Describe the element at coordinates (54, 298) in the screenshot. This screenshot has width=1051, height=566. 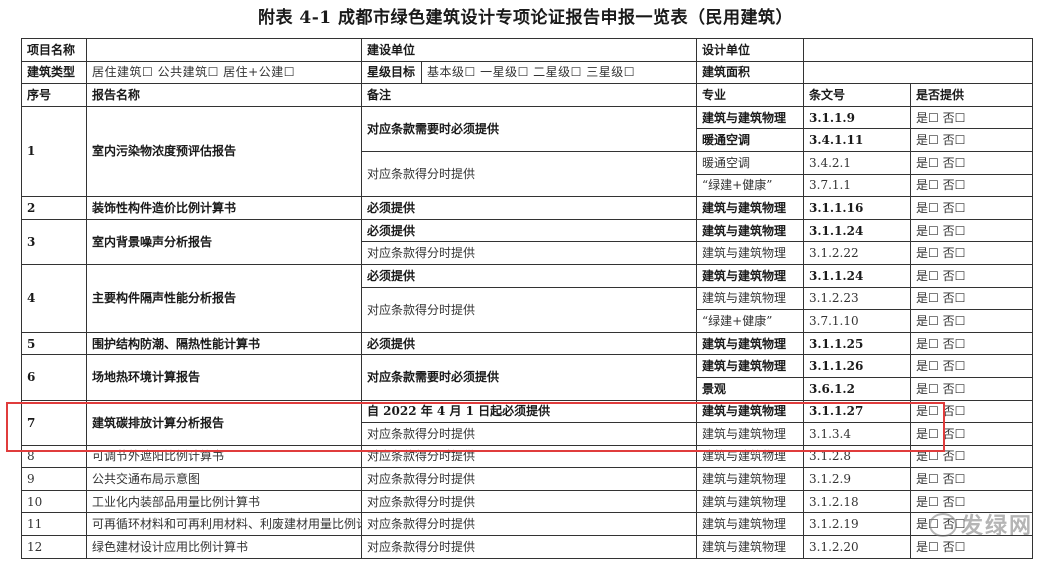
I see `row-no: 4` at that location.